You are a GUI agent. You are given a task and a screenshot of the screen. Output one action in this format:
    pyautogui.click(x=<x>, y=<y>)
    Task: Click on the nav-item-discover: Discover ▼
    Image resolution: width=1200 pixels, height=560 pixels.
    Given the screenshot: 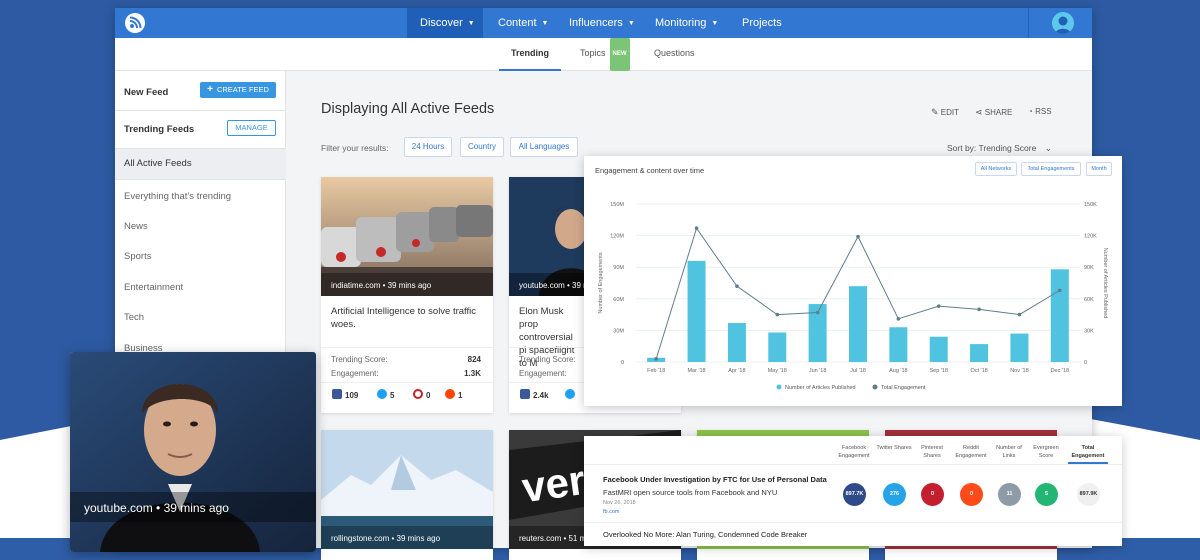 What is the action you would take?
    pyautogui.click(x=445, y=23)
    